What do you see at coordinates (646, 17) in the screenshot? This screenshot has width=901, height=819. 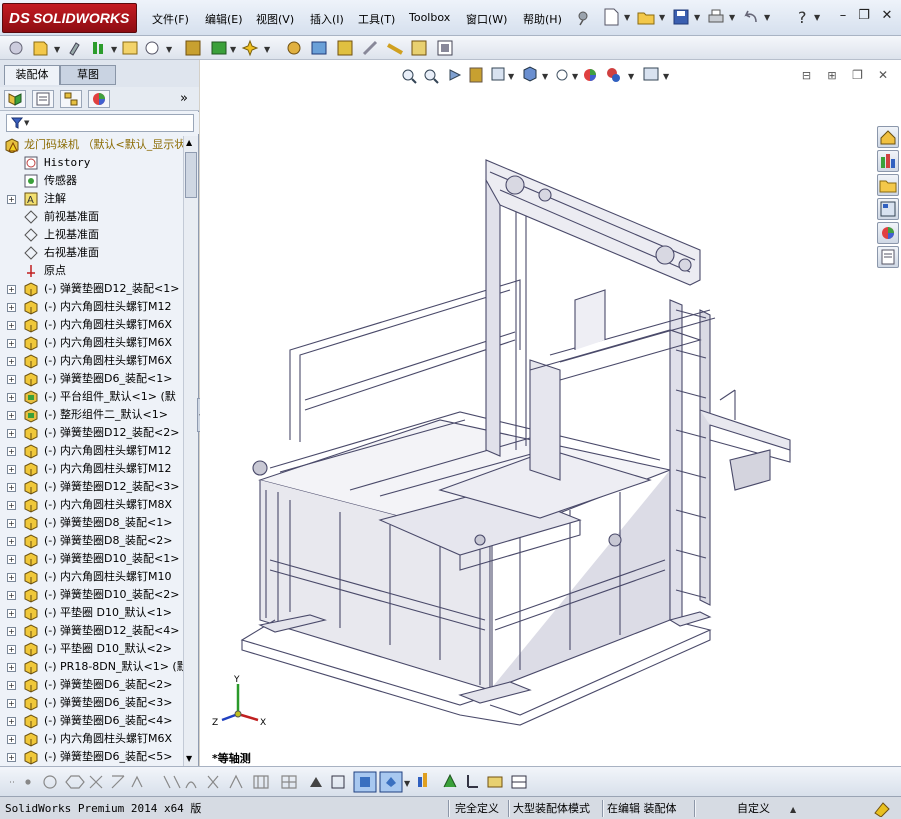 I see `open-folder-icon` at bounding box center [646, 17].